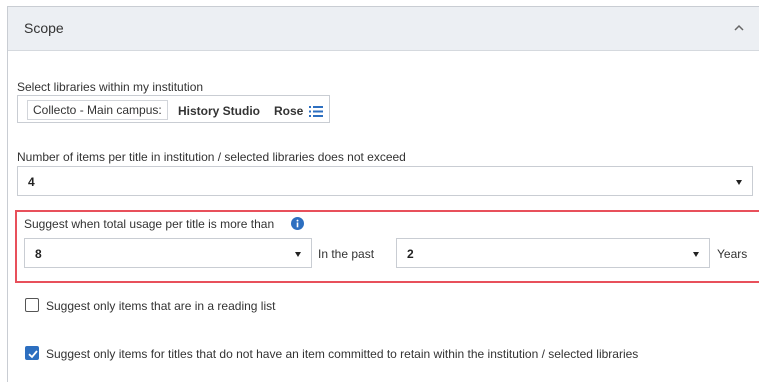 The height and width of the screenshot is (382, 759). Describe the element at coordinates (38, 254) in the screenshot. I see `usage-threshold-value: 8` at that location.